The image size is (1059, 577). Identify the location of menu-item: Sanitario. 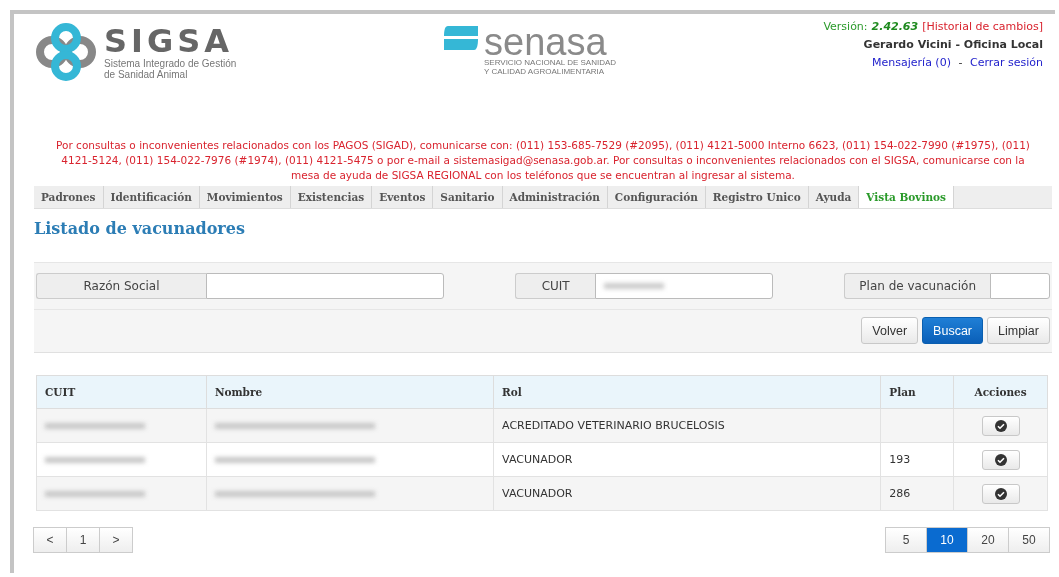
(468, 197).